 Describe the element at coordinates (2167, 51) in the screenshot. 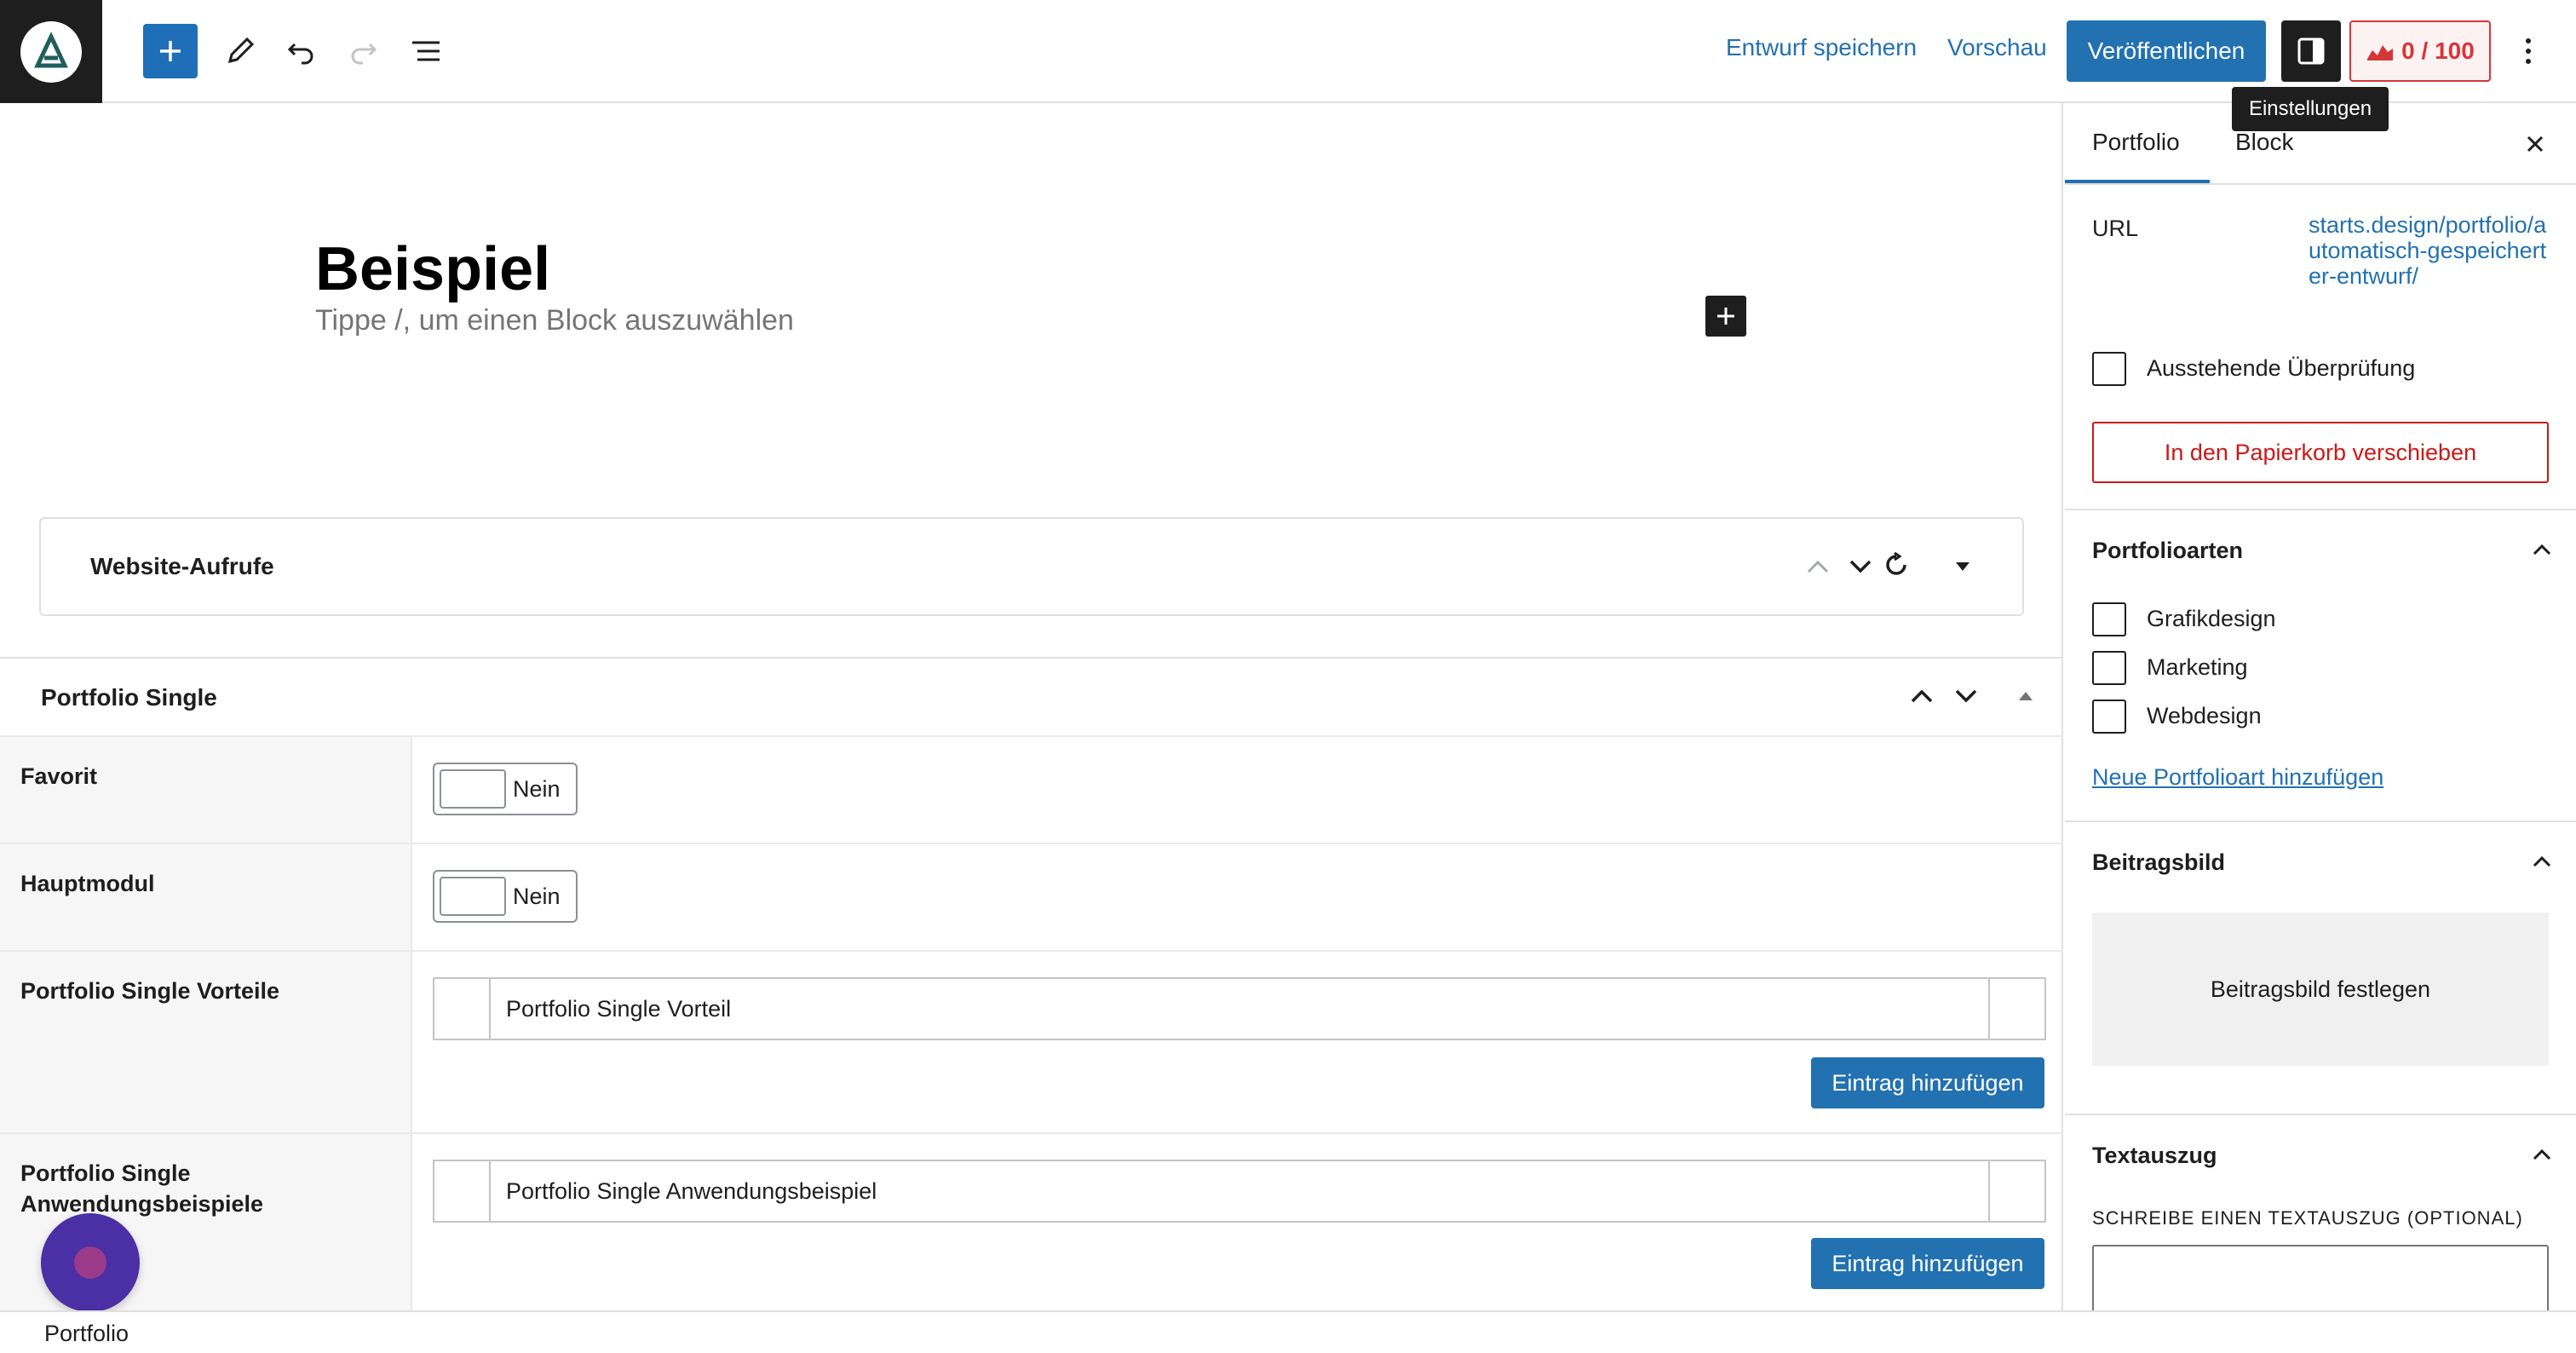

I see `publish-button: Veröffentlichen` at that location.